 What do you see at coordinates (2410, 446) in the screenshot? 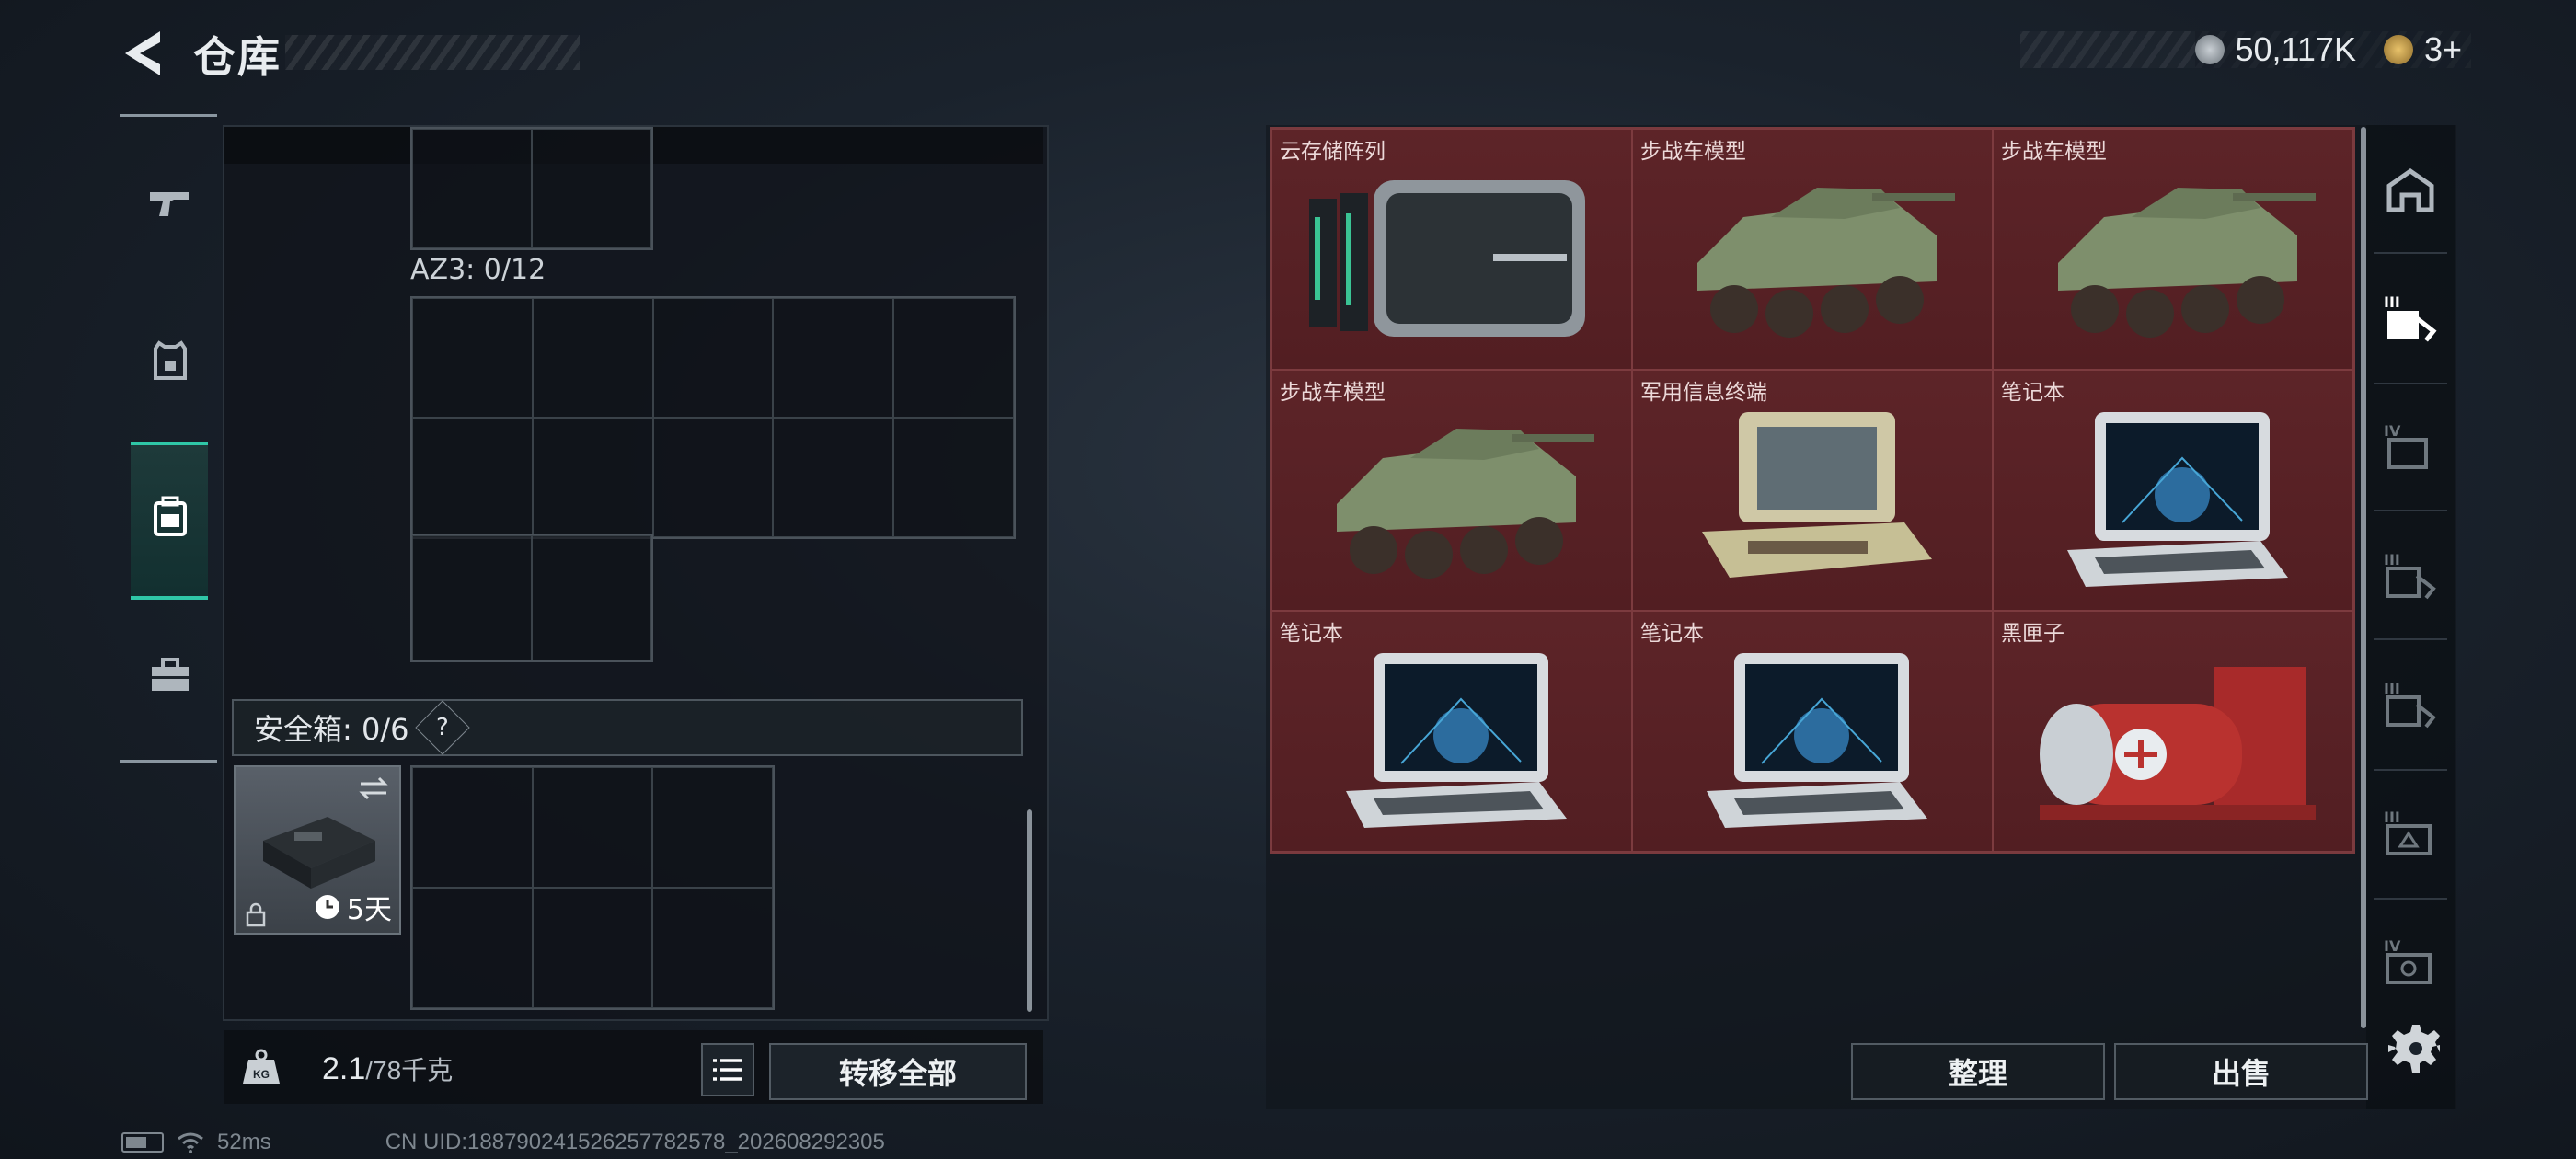
I see `tab-iv-a: IV` at bounding box center [2410, 446].